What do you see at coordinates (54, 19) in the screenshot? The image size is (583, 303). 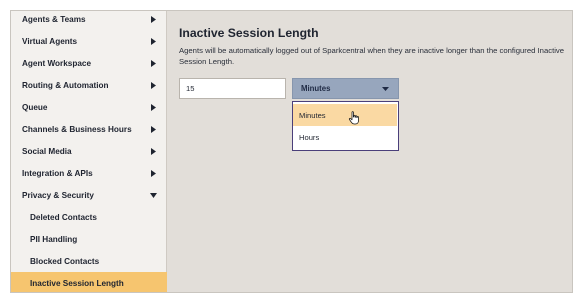 I see `sidebar-item-label: Agents & Teams` at bounding box center [54, 19].